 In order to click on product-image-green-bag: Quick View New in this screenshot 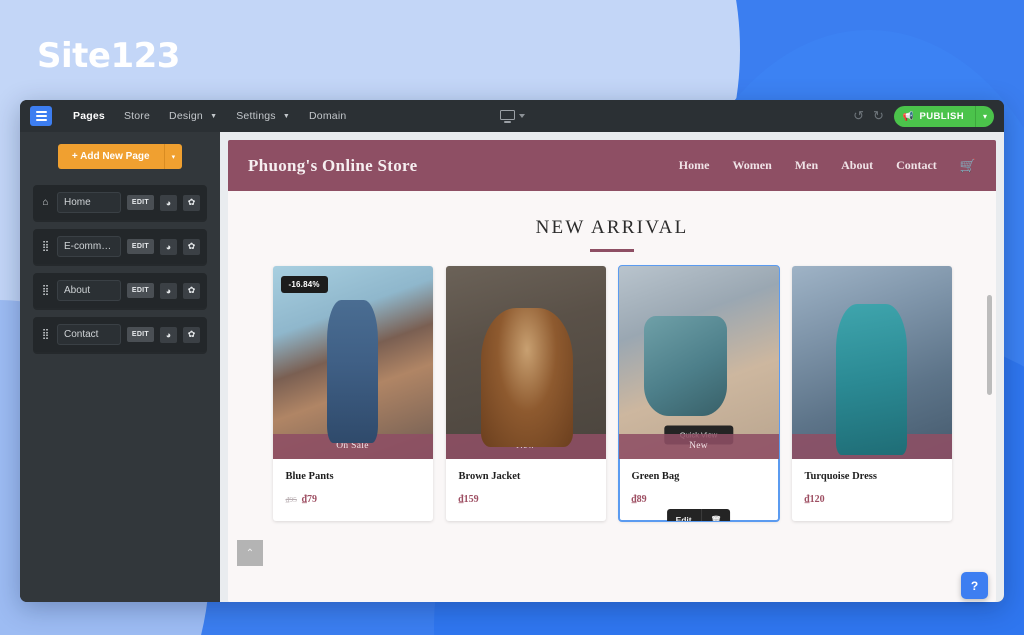, I will do `click(698, 362)`.